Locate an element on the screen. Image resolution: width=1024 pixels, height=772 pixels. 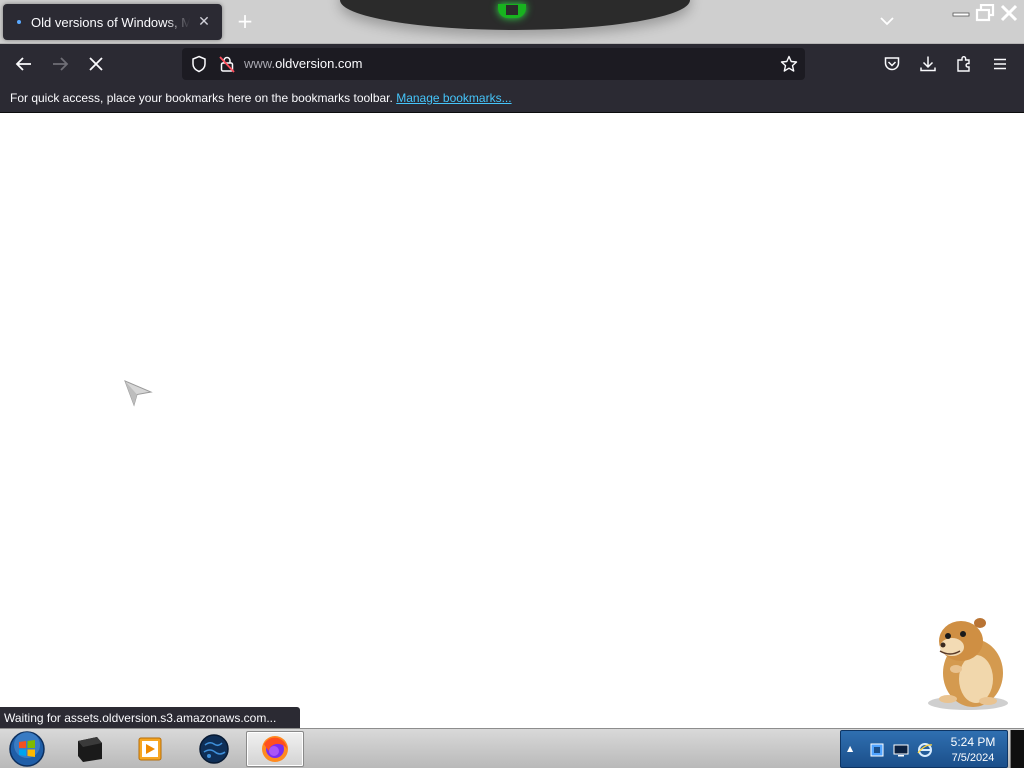
lock-warning-icon is located at coordinates (227, 64).